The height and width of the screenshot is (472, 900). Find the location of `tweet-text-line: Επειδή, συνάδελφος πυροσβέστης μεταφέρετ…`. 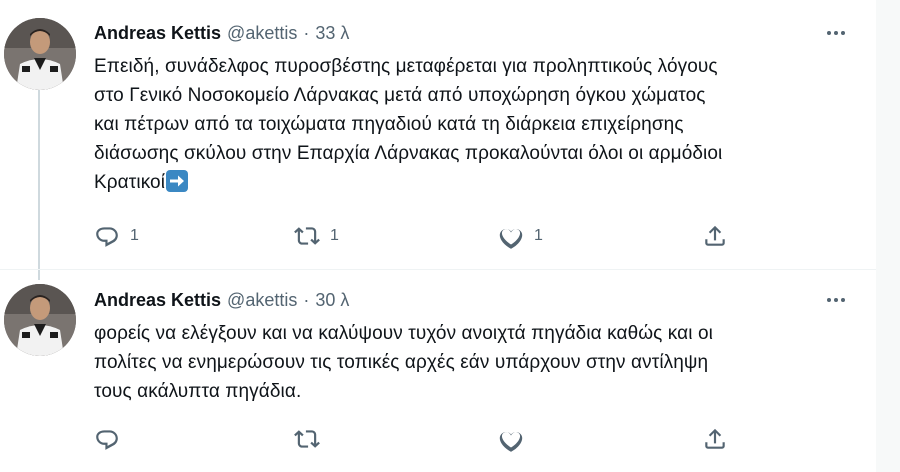

tweet-text-line: Επειδή, συνάδελφος πυροσβέστης μεταφέρετ… is located at coordinates (406, 66).